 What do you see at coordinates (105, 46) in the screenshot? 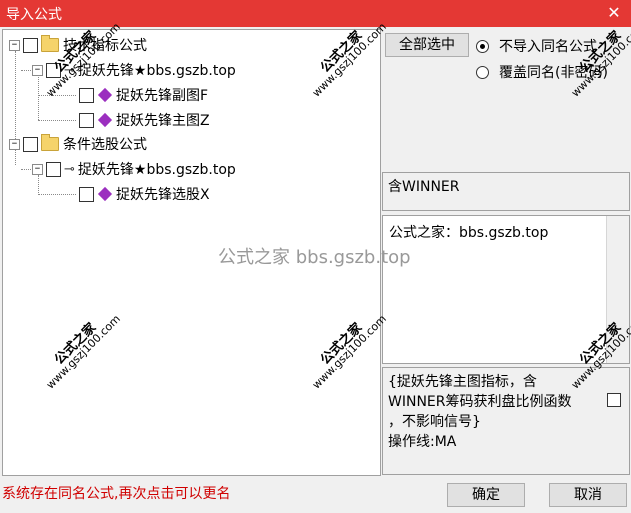
I see `tree-node-label: 技术指标公式` at bounding box center [105, 46].